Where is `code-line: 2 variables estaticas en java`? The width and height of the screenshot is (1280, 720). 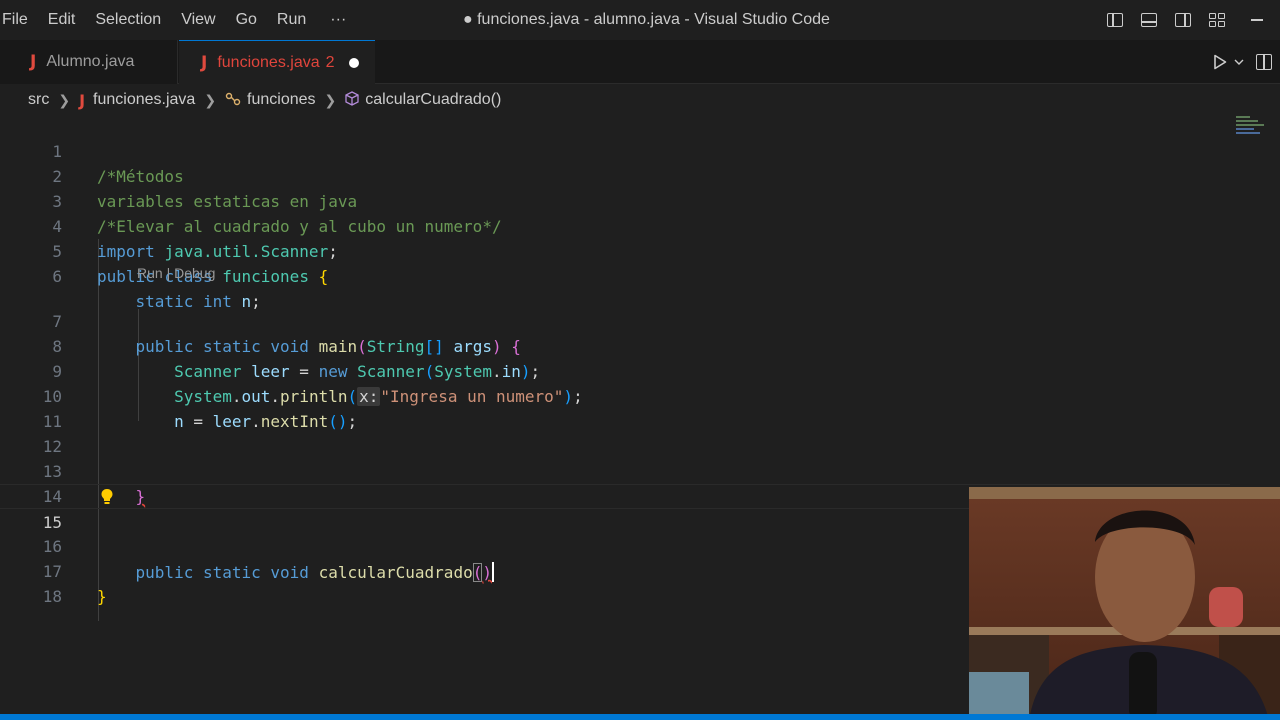
code-line: 2 variables estaticas en java is located at coordinates (615, 175).